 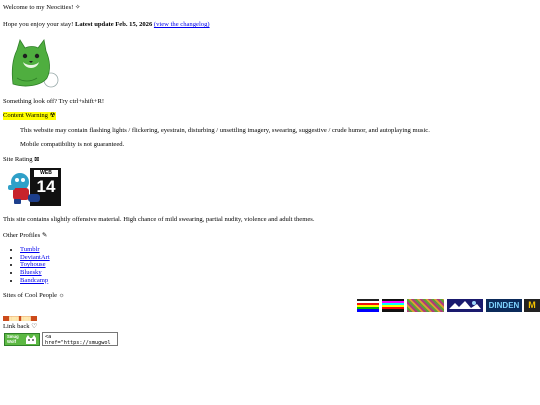 I want to click on profile-item: Tumblr, so click(x=35, y=250).